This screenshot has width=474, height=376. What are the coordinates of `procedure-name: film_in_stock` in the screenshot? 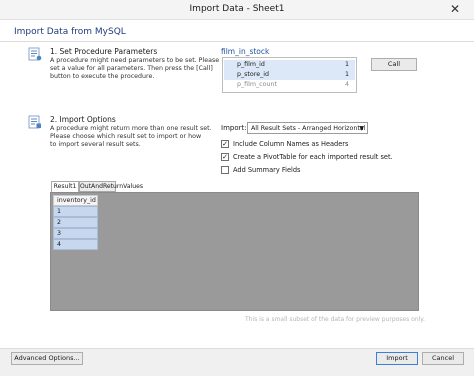 It's located at (245, 51).